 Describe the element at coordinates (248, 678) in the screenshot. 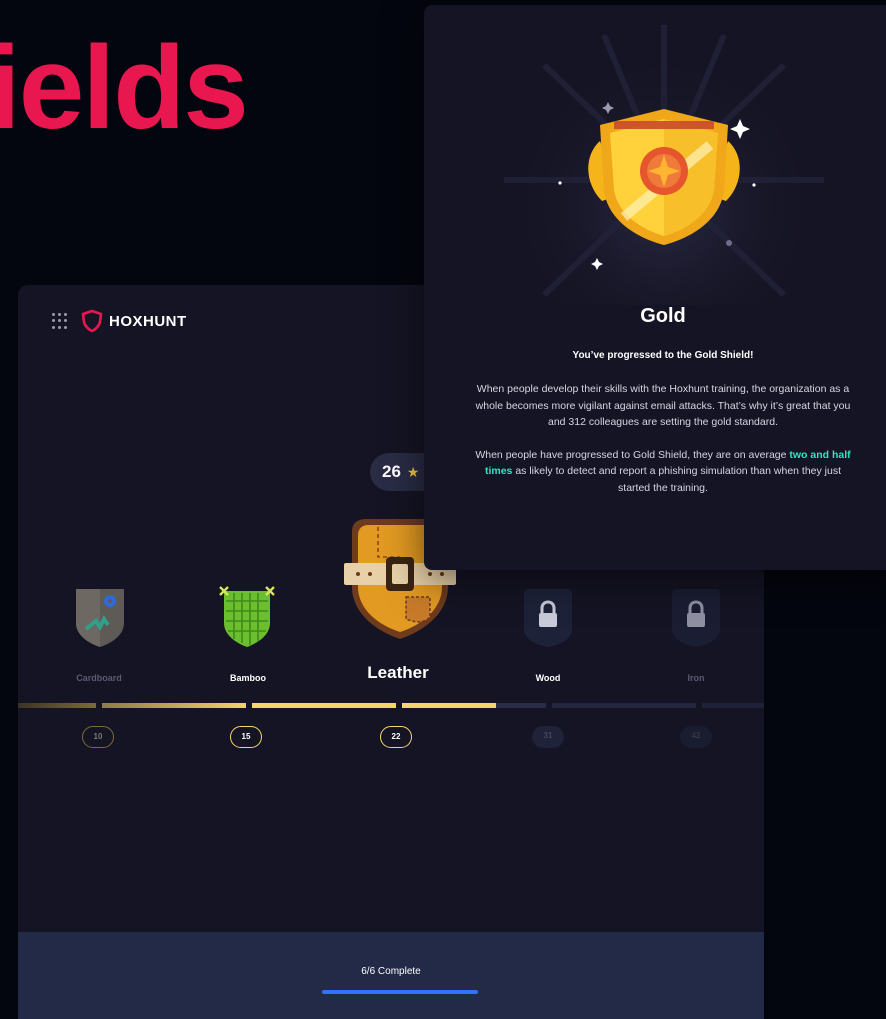

I see `tier-label-bamboo: Bamboo` at that location.